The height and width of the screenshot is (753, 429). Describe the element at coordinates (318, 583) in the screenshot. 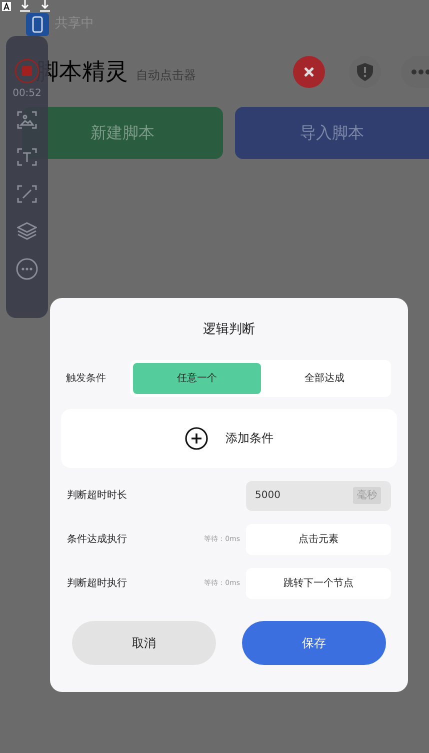

I see `action-select: 跳转下一个节点` at that location.